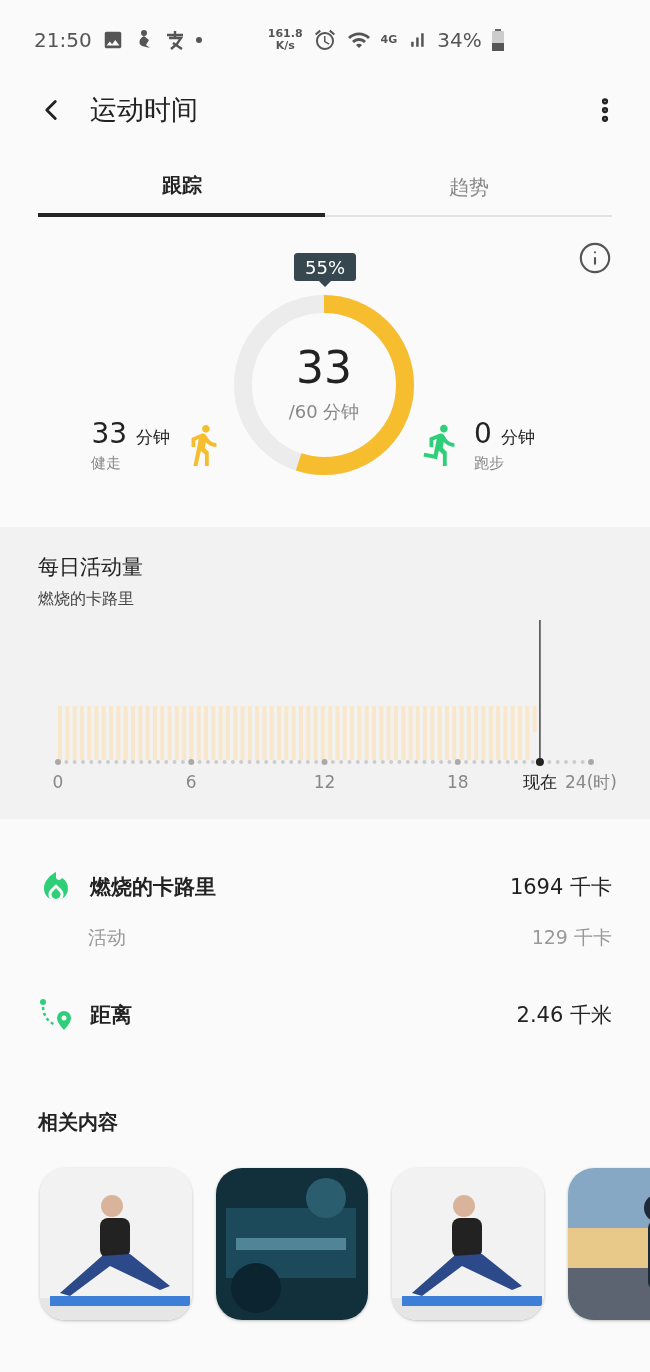 Image resolution: width=650 pixels, height=1372 pixels. I want to click on tab: 趋势, so click(468, 190).